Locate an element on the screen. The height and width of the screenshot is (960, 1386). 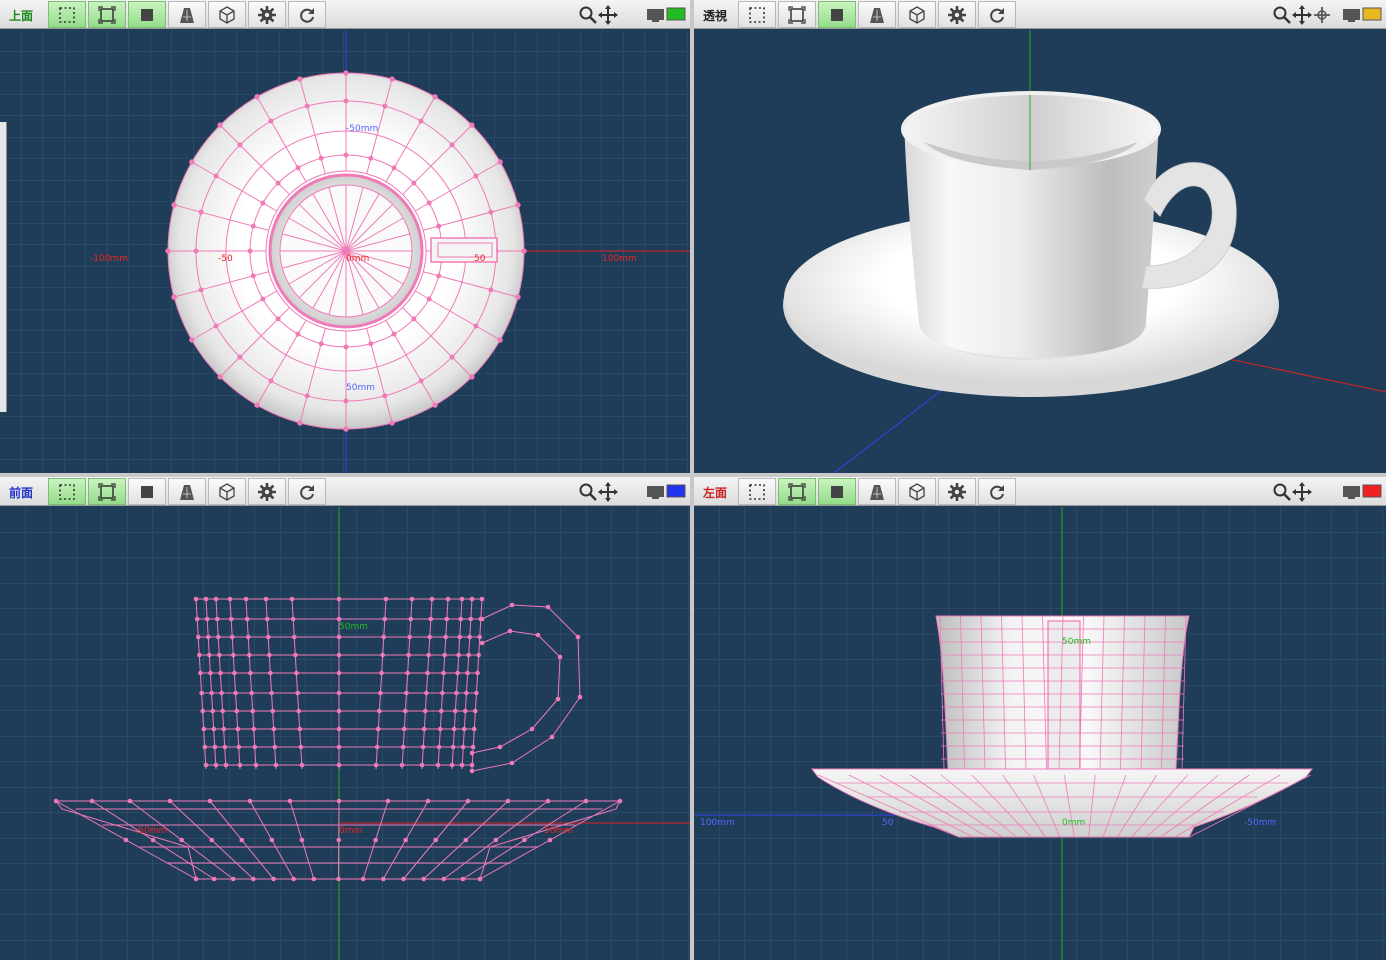
frustum-icon is located at coordinates (187, 492).